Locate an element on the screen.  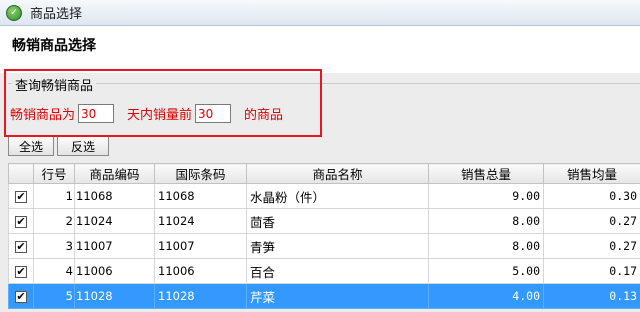
sales-total-cell: 5.00 is located at coordinates (486, 271).